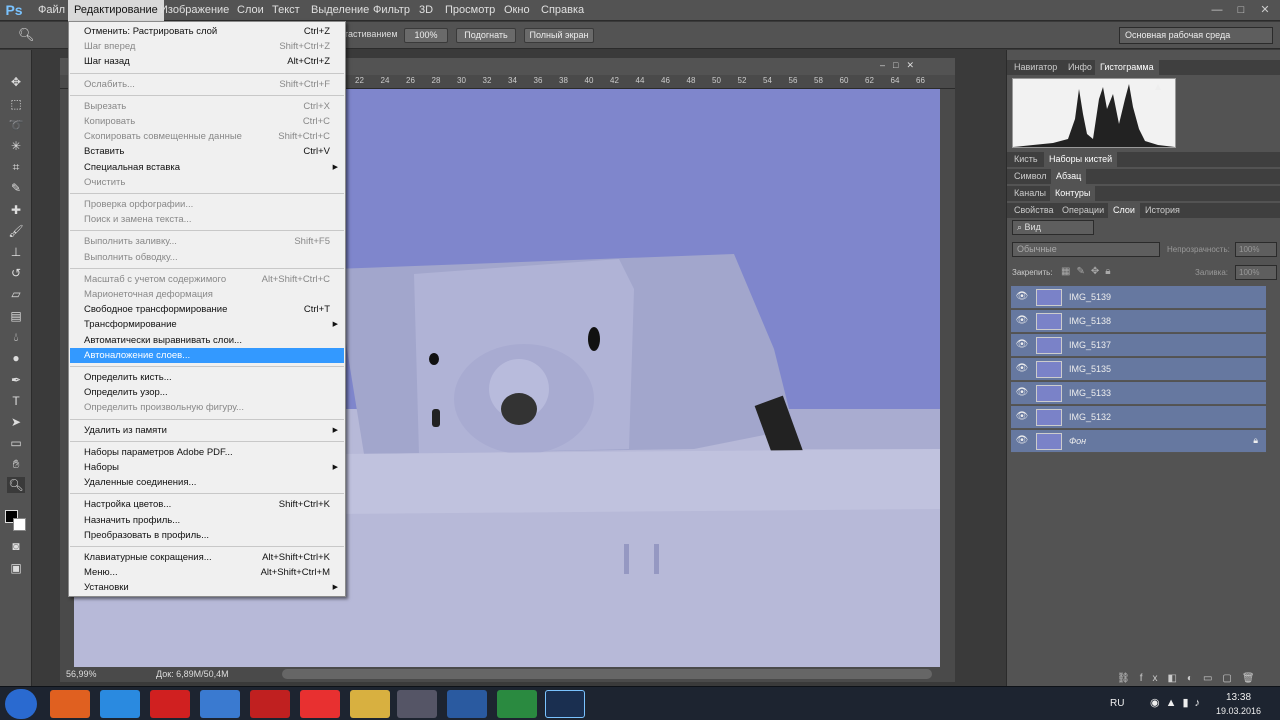 The width and height of the screenshot is (1280, 720). Describe the element at coordinates (1073, 193) in the screenshot. I see `tab-paths: Контуры` at that location.